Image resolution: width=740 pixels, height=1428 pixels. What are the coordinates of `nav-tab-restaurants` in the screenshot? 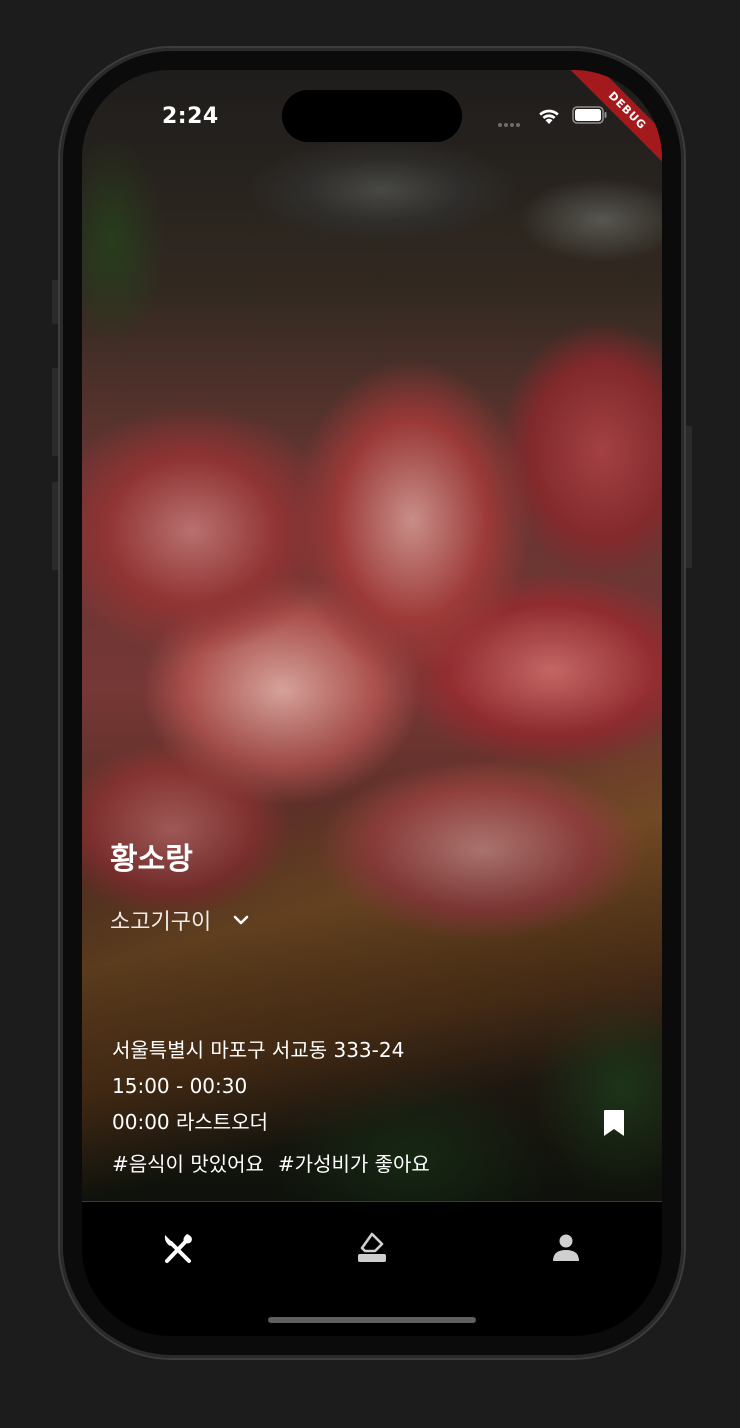 It's located at (178, 1248).